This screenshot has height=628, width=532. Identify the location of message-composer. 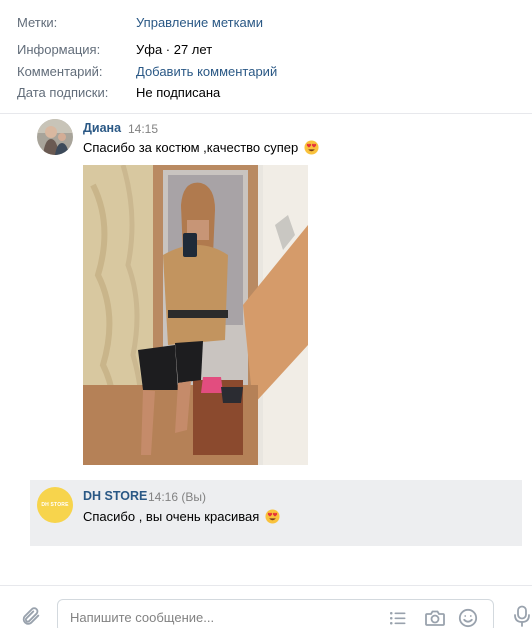
(266, 606).